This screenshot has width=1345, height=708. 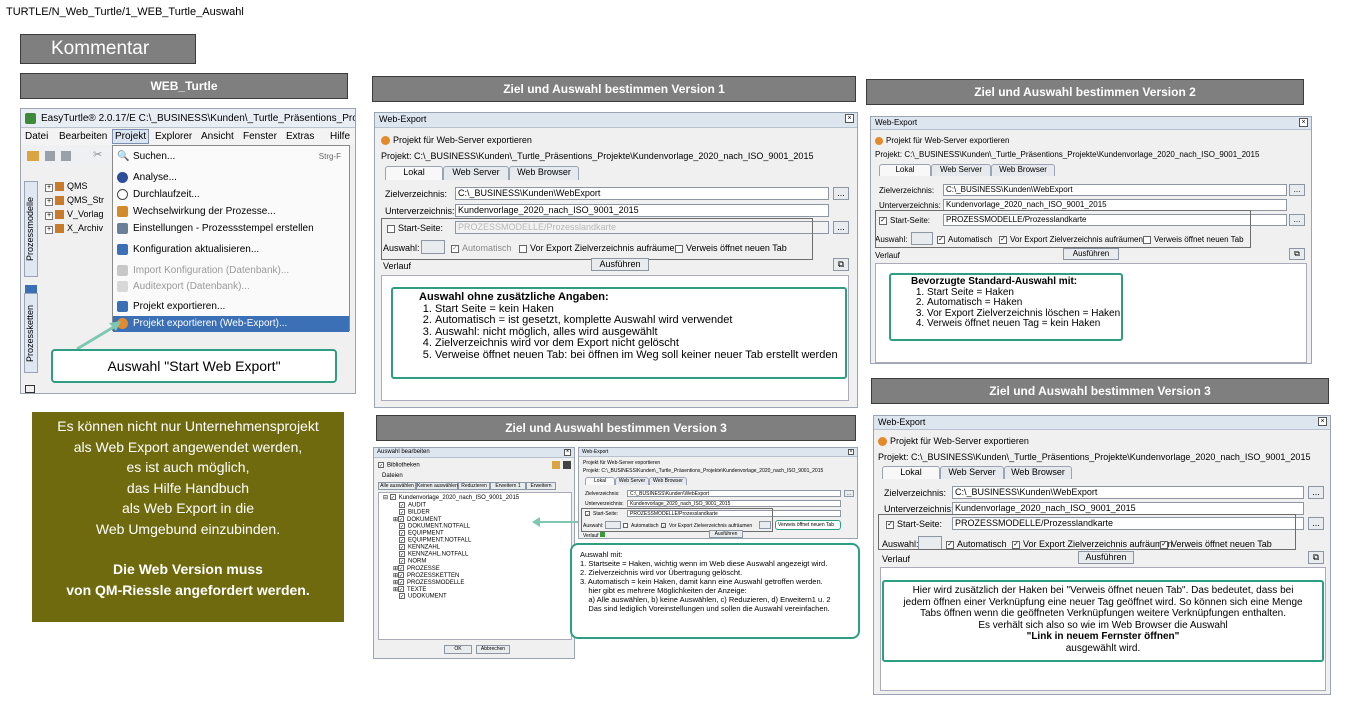 What do you see at coordinates (602, 534) in the screenshot?
I see `status-ok-icon` at bounding box center [602, 534].